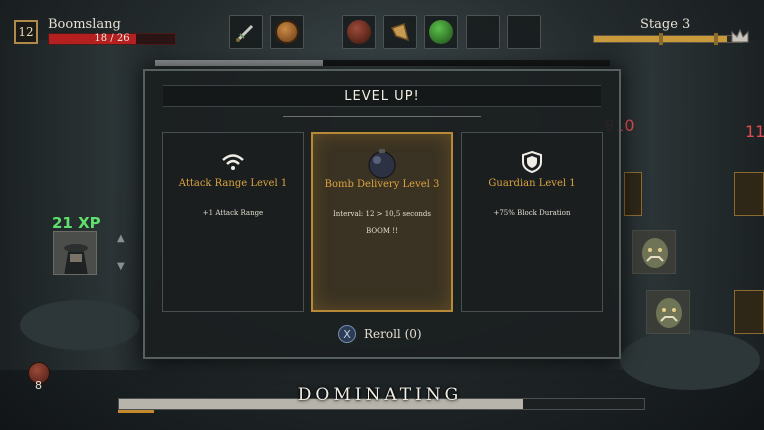  Describe the element at coordinates (233, 213) in the screenshot. I see `card-description: +1 Attack Range` at that location.